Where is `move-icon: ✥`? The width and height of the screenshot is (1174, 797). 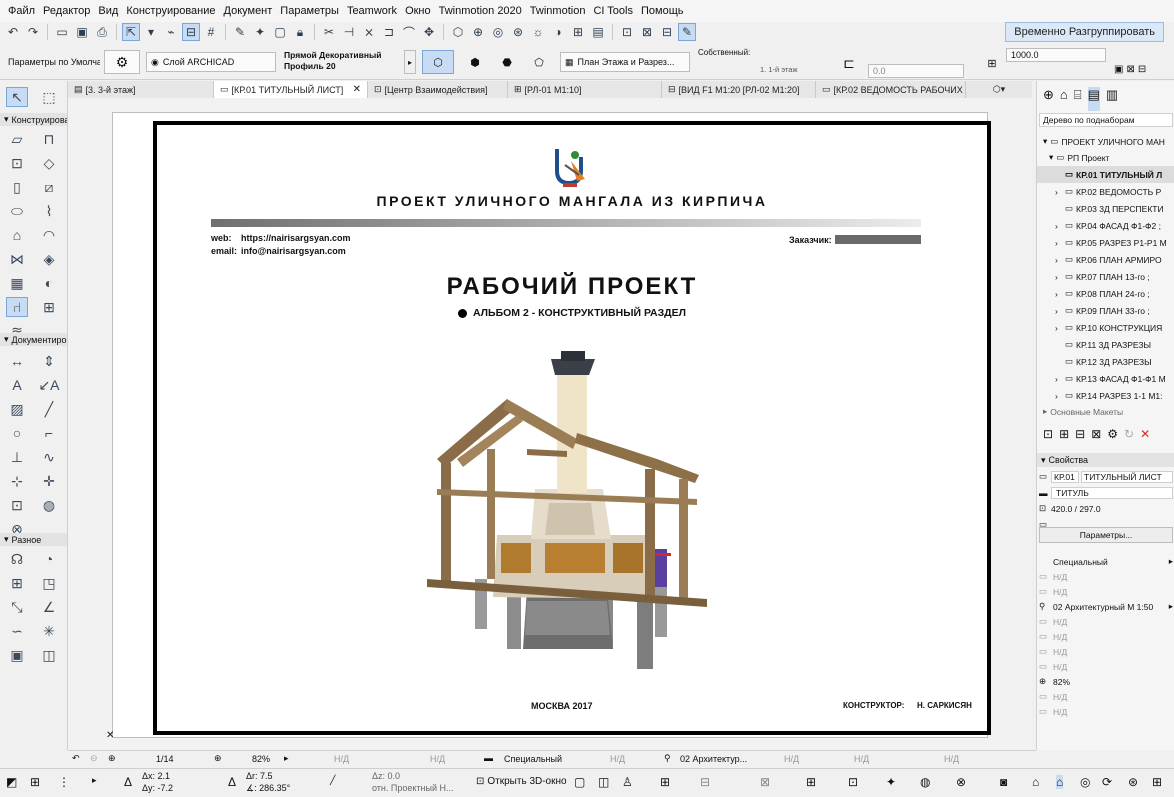 move-icon: ✥ is located at coordinates (429, 32).